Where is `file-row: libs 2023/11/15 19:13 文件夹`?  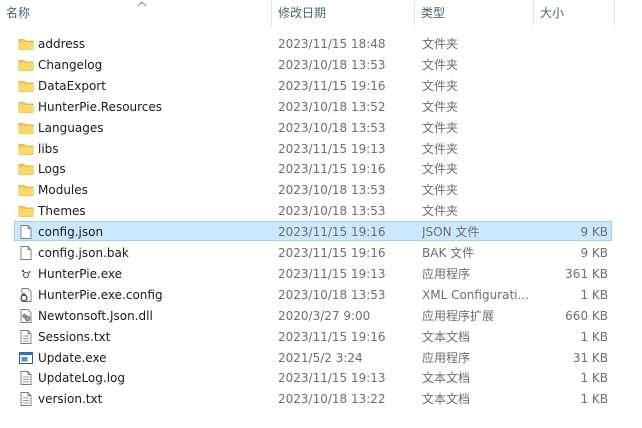 file-row: libs 2023/11/15 19:13 文件夹 is located at coordinates (313, 148).